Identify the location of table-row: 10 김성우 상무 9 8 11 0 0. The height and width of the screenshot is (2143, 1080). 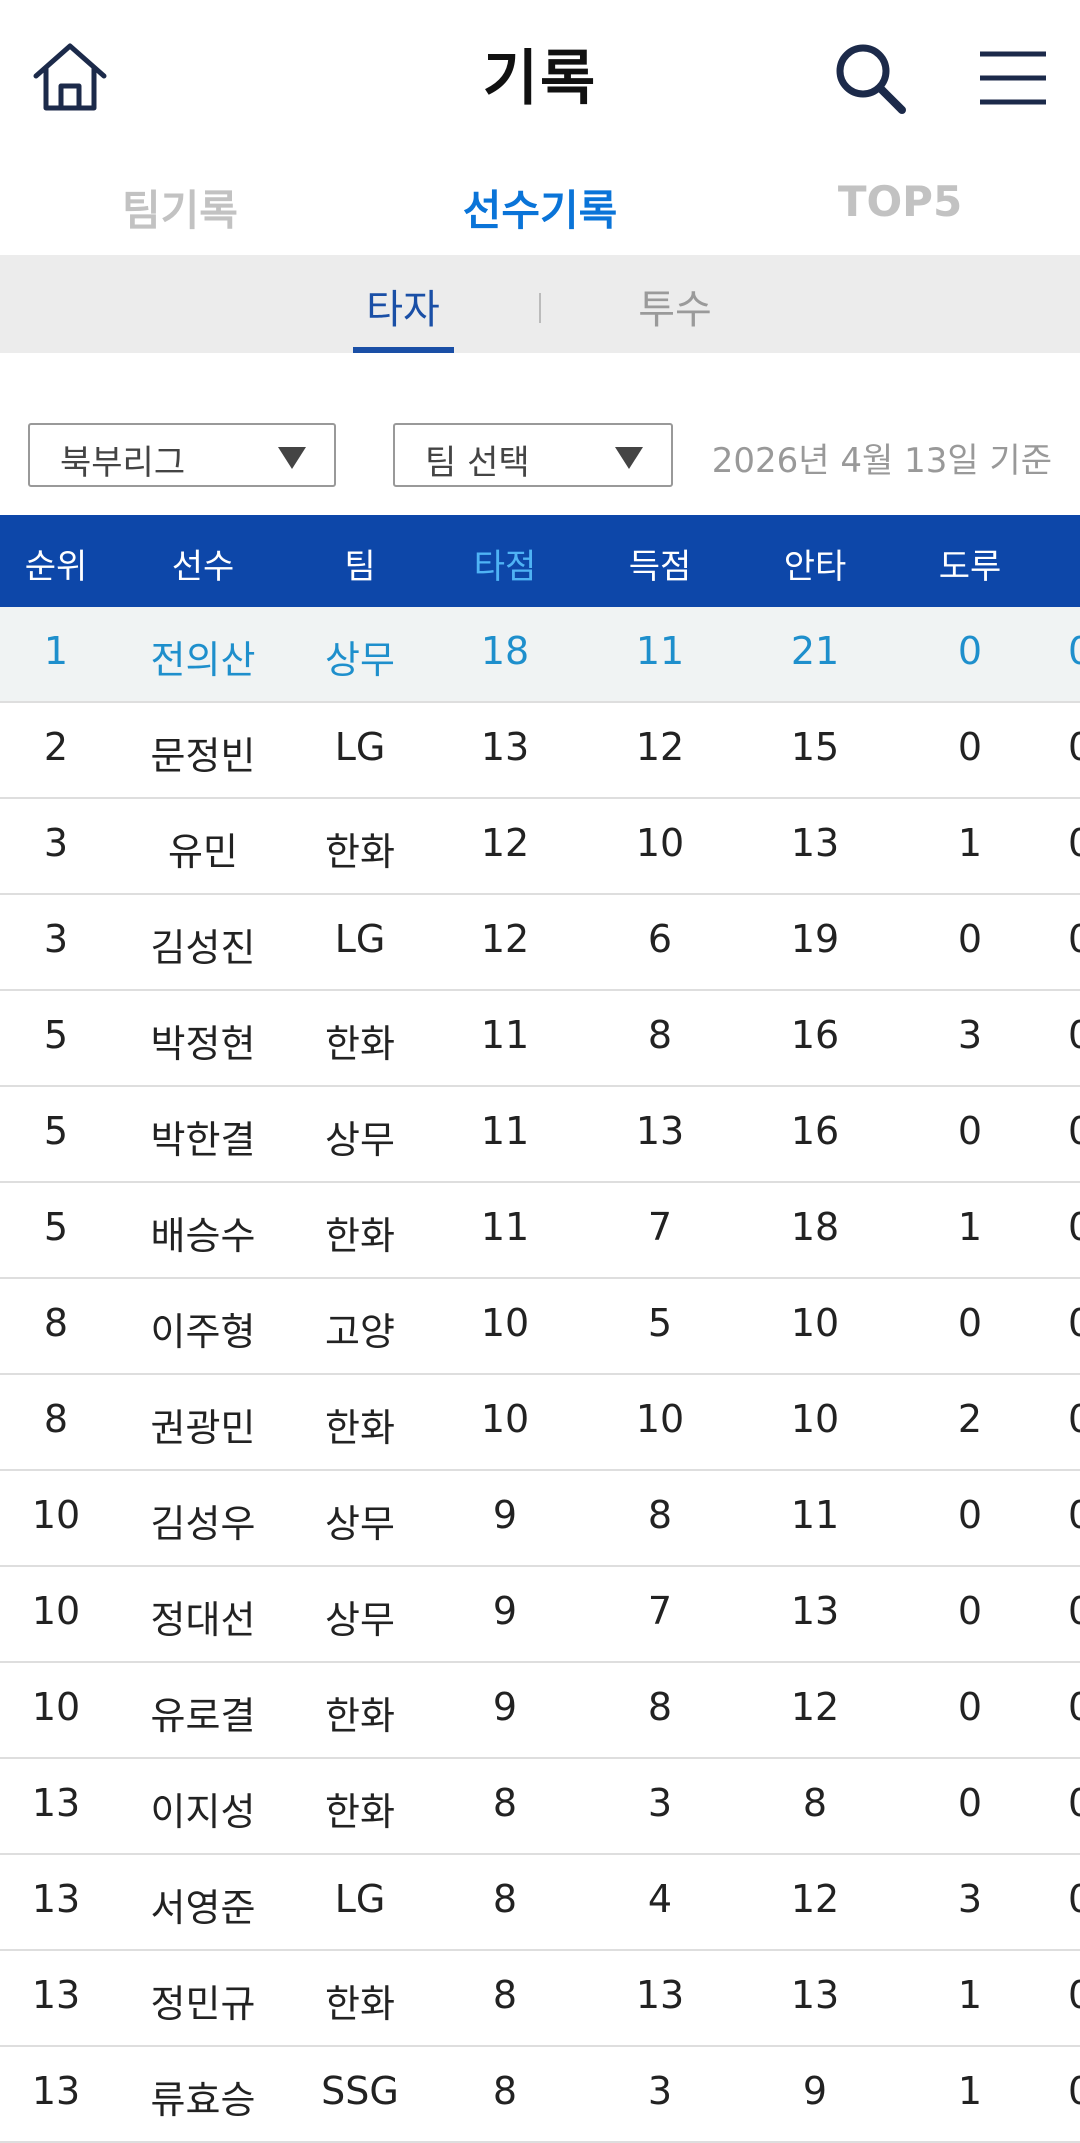
(540, 1519).